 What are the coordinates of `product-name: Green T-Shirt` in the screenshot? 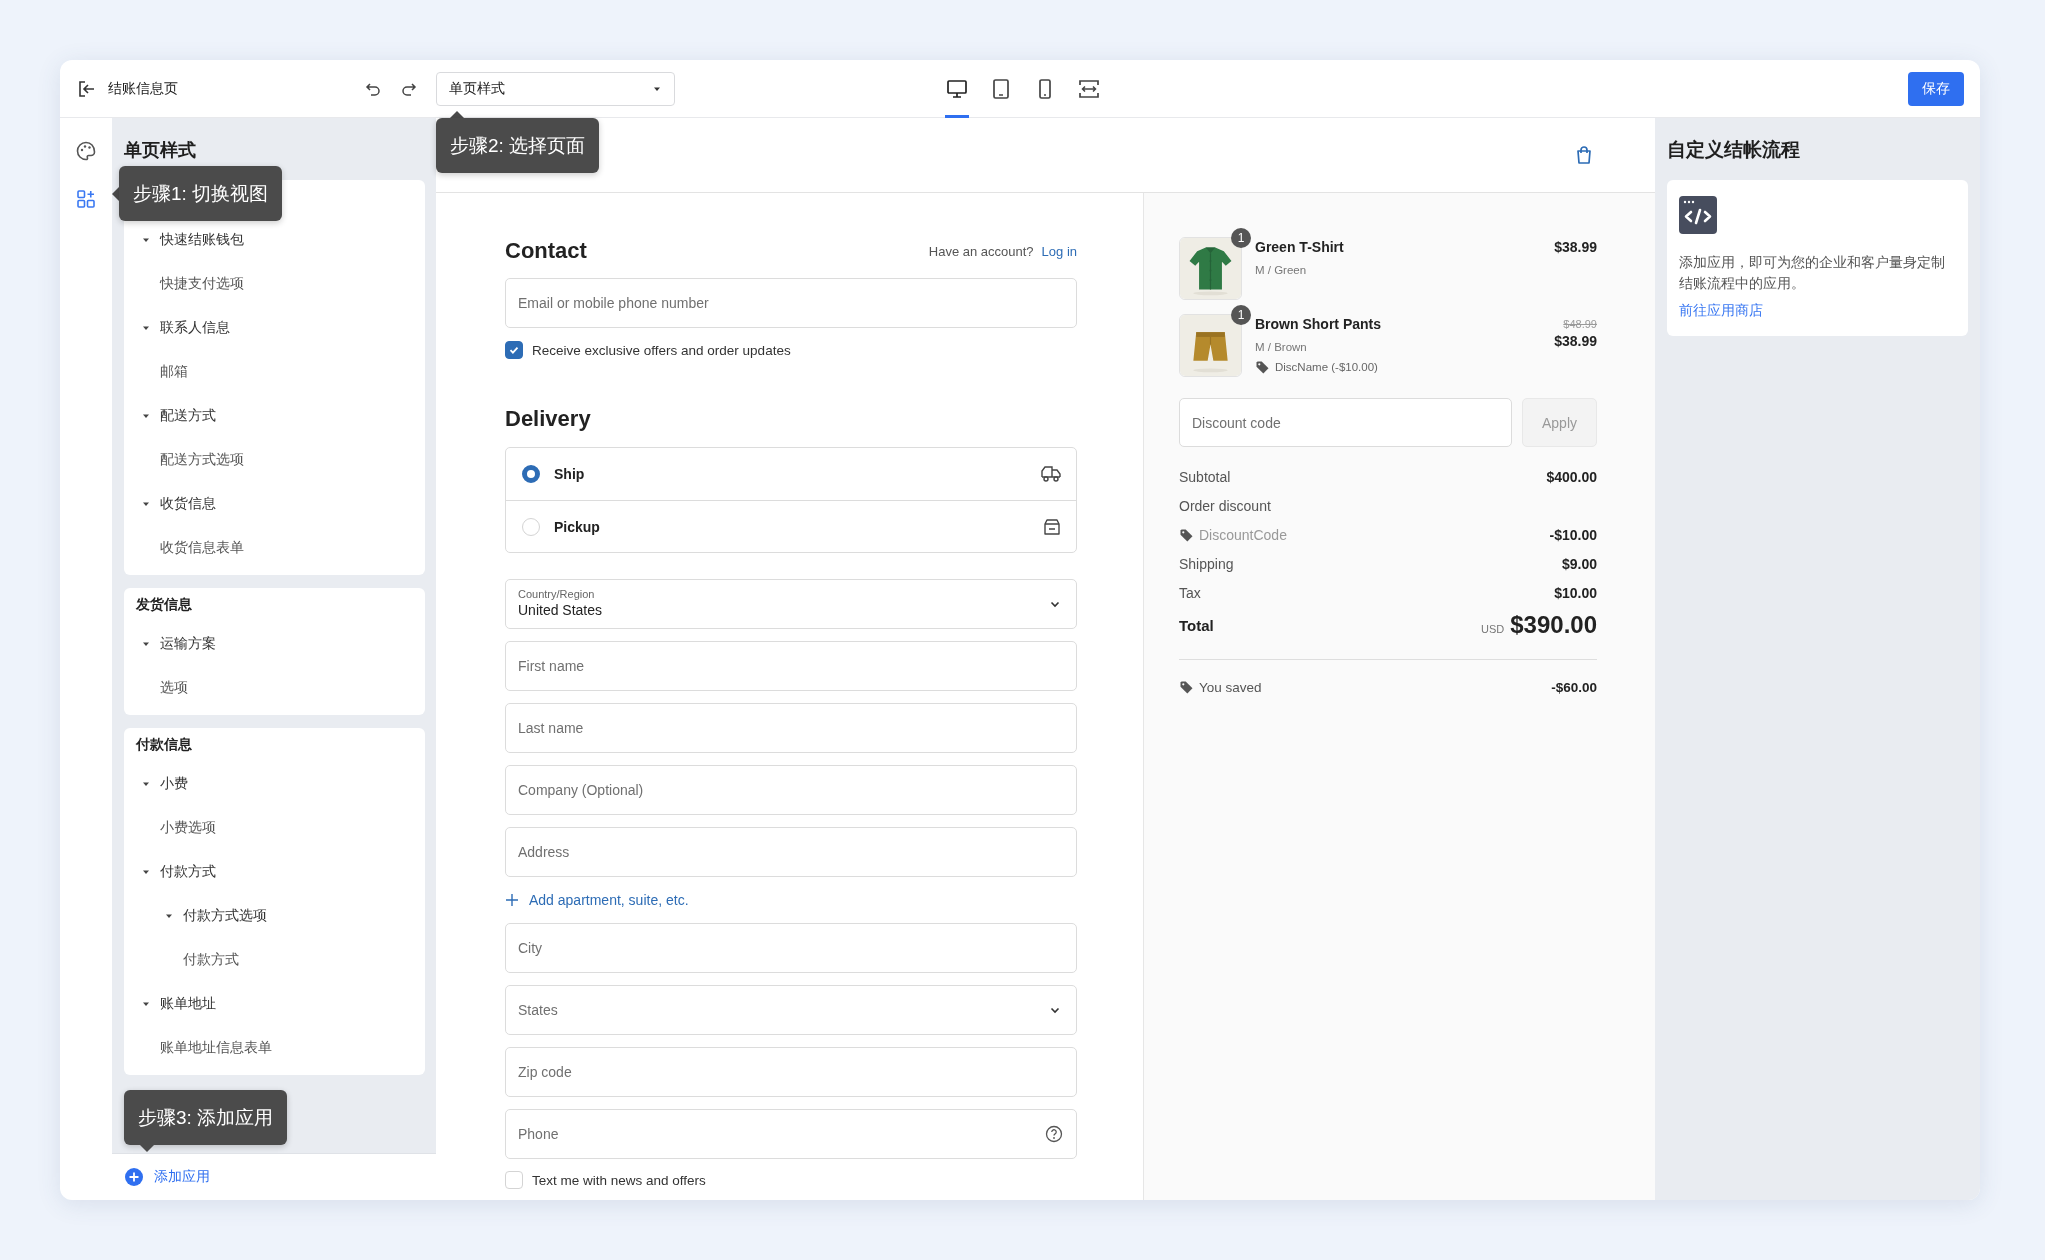 It's located at (1300, 247).